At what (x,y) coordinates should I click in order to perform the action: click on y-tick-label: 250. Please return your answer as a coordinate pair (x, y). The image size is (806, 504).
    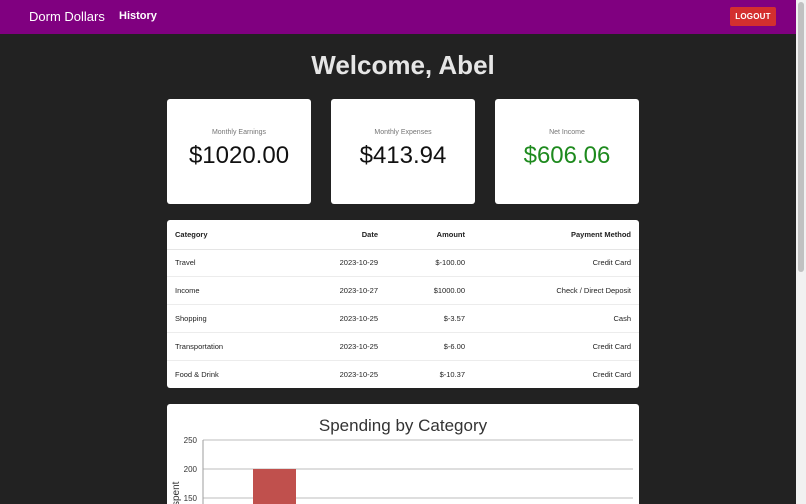
    Looking at the image, I should click on (191, 440).